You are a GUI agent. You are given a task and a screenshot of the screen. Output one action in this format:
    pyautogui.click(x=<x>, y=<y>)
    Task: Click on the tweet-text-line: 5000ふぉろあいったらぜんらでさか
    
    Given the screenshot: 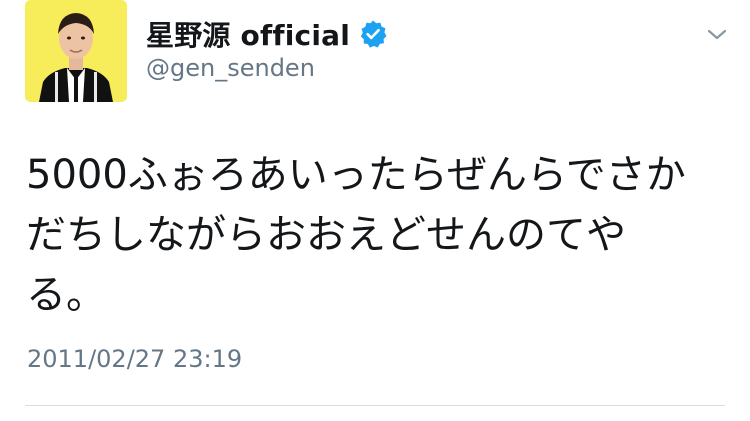 What is the action you would take?
    pyautogui.click(x=356, y=175)
    